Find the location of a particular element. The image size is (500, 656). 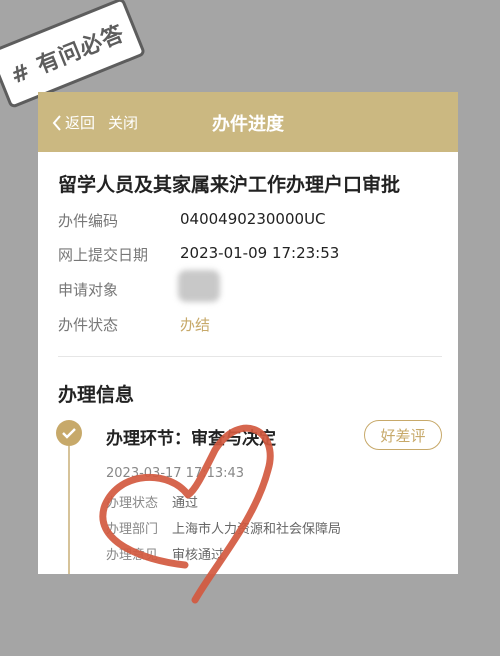

step-opinion-value: 审核通过 is located at coordinates (198, 555).